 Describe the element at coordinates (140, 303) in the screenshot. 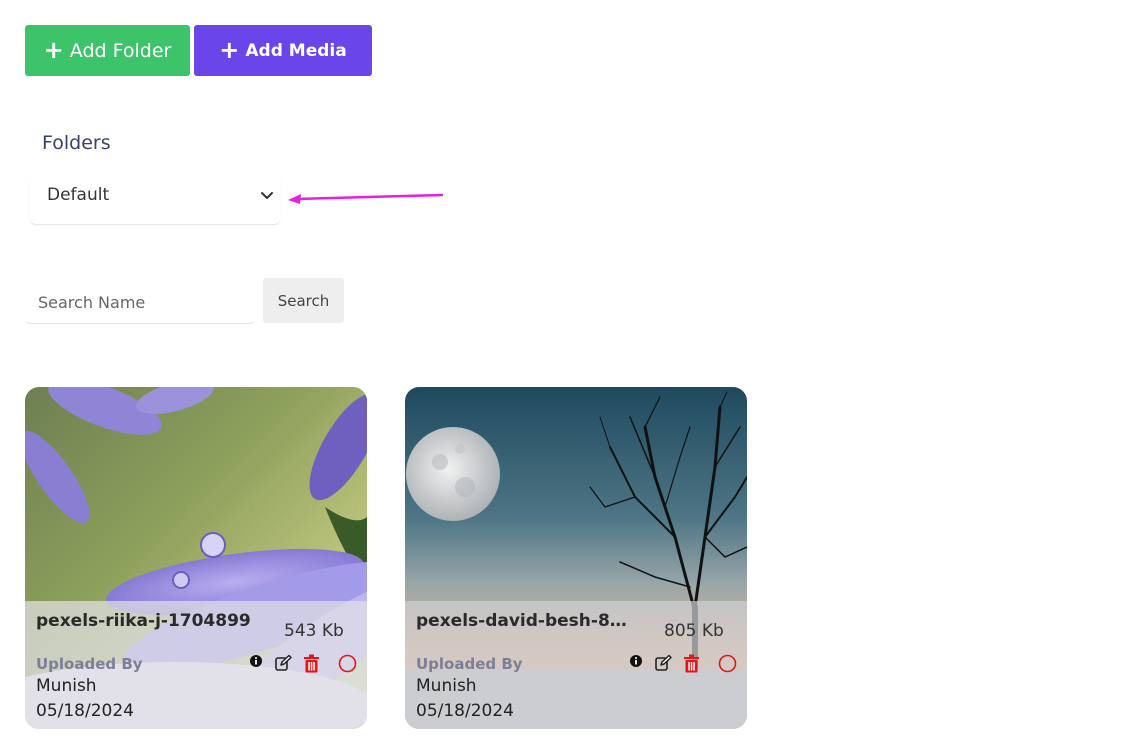

I see `search-input` at that location.